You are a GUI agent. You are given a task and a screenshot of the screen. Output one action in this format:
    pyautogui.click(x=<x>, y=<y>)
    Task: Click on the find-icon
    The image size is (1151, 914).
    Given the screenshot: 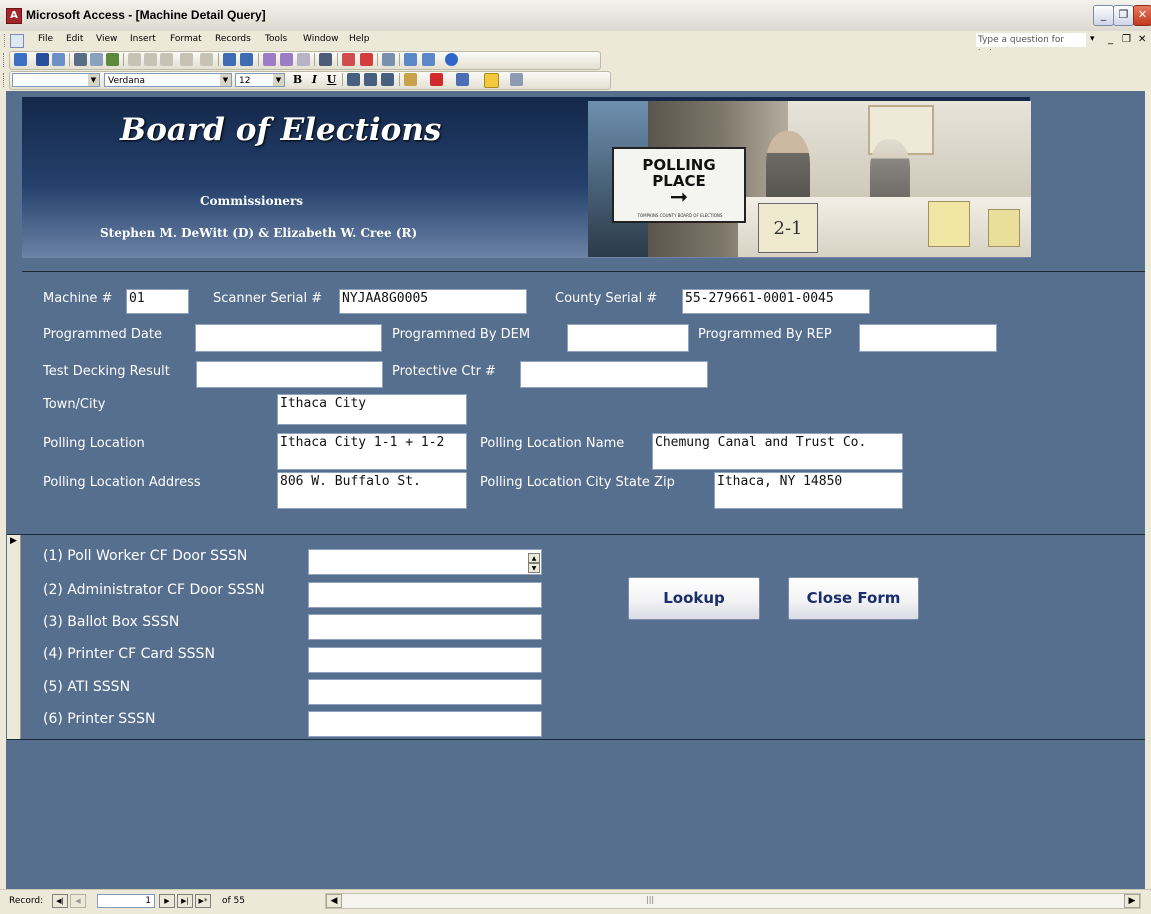 What is the action you would take?
    pyautogui.click(x=325, y=59)
    